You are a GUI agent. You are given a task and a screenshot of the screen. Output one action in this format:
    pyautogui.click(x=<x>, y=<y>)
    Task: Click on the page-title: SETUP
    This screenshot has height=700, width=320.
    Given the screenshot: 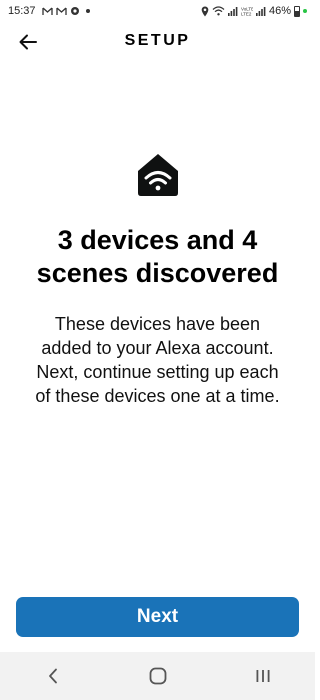 What is the action you would take?
    pyautogui.click(x=157, y=40)
    